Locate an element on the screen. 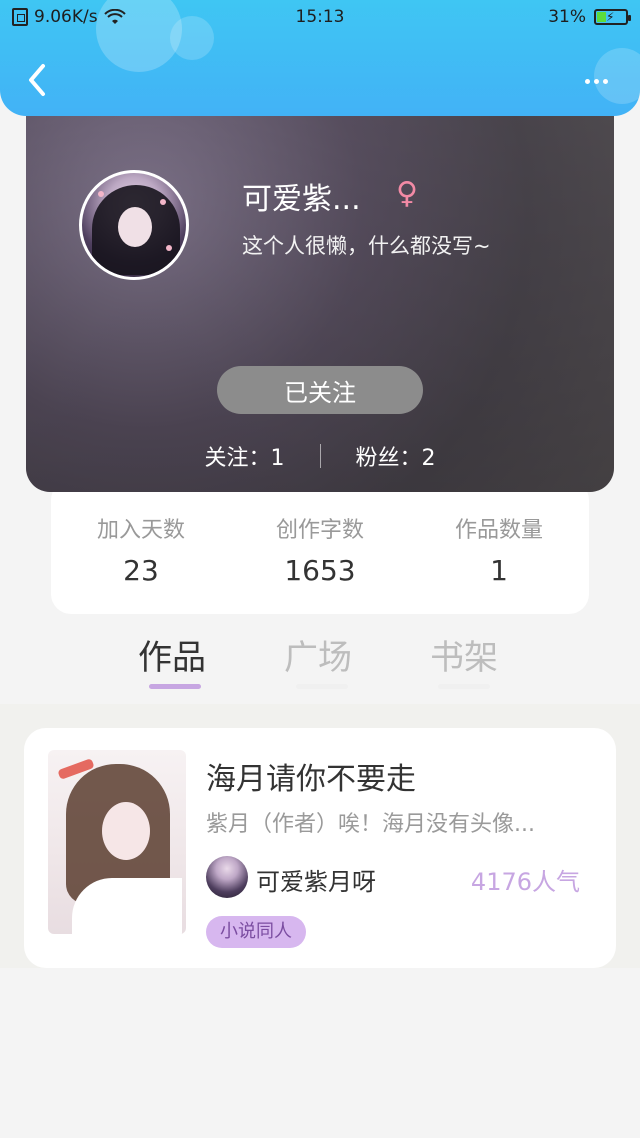 This screenshot has width=640, height=1138. divider is located at coordinates (320, 456).